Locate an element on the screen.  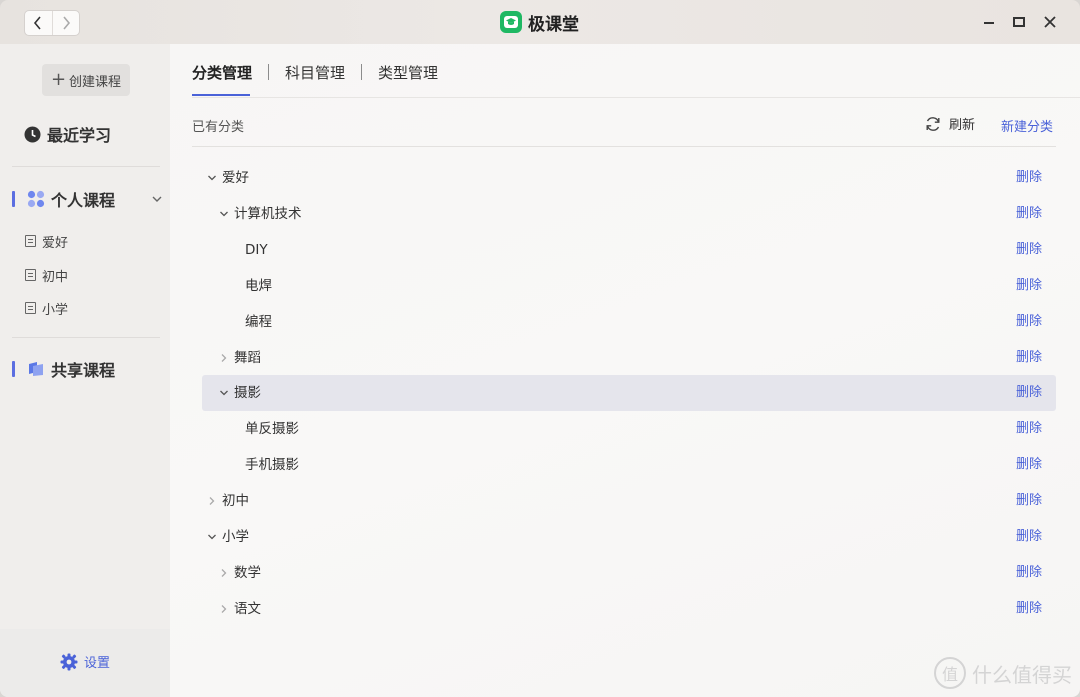
nav-buttons is located at coordinates (52, 23).